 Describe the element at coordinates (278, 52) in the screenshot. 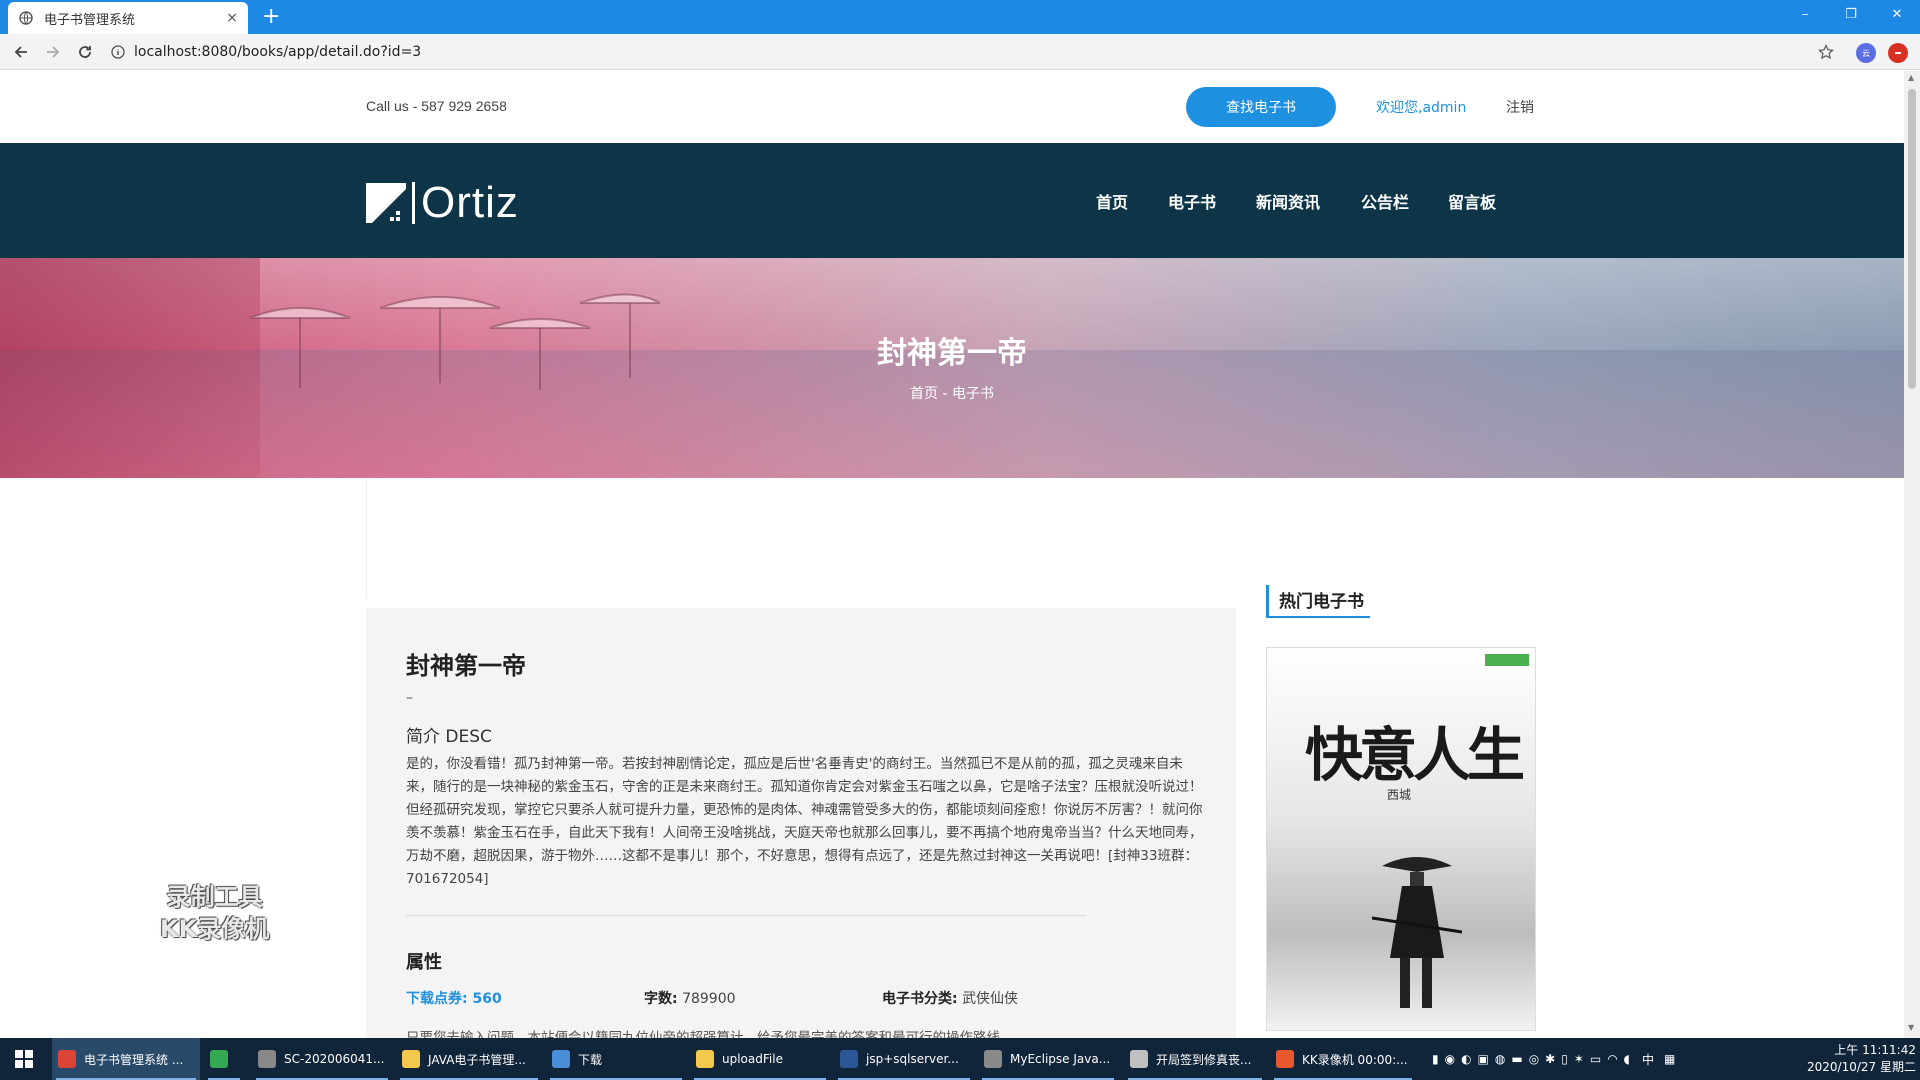

I see `url-text: localhost:8080/books/app/detail.do?id=3` at that location.